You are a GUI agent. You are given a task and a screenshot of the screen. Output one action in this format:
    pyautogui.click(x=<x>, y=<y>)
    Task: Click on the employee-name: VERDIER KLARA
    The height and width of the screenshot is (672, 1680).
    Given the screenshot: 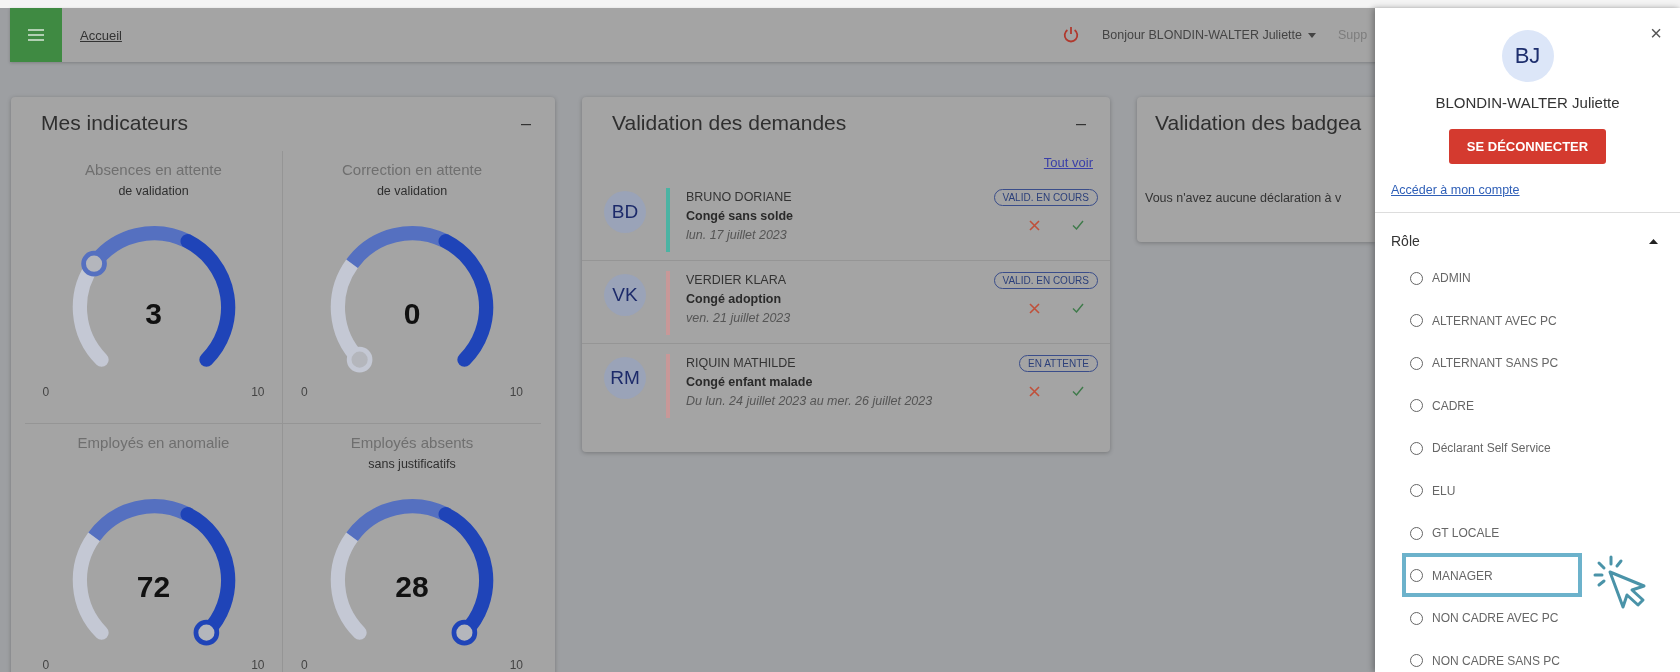 What is the action you would take?
    pyautogui.click(x=737, y=280)
    